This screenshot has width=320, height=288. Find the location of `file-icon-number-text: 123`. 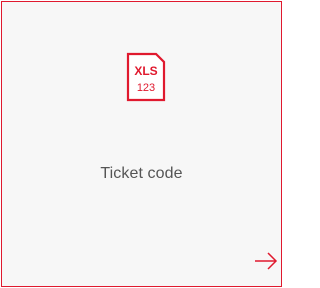

file-icon-number-text: 123 is located at coordinates (146, 88).